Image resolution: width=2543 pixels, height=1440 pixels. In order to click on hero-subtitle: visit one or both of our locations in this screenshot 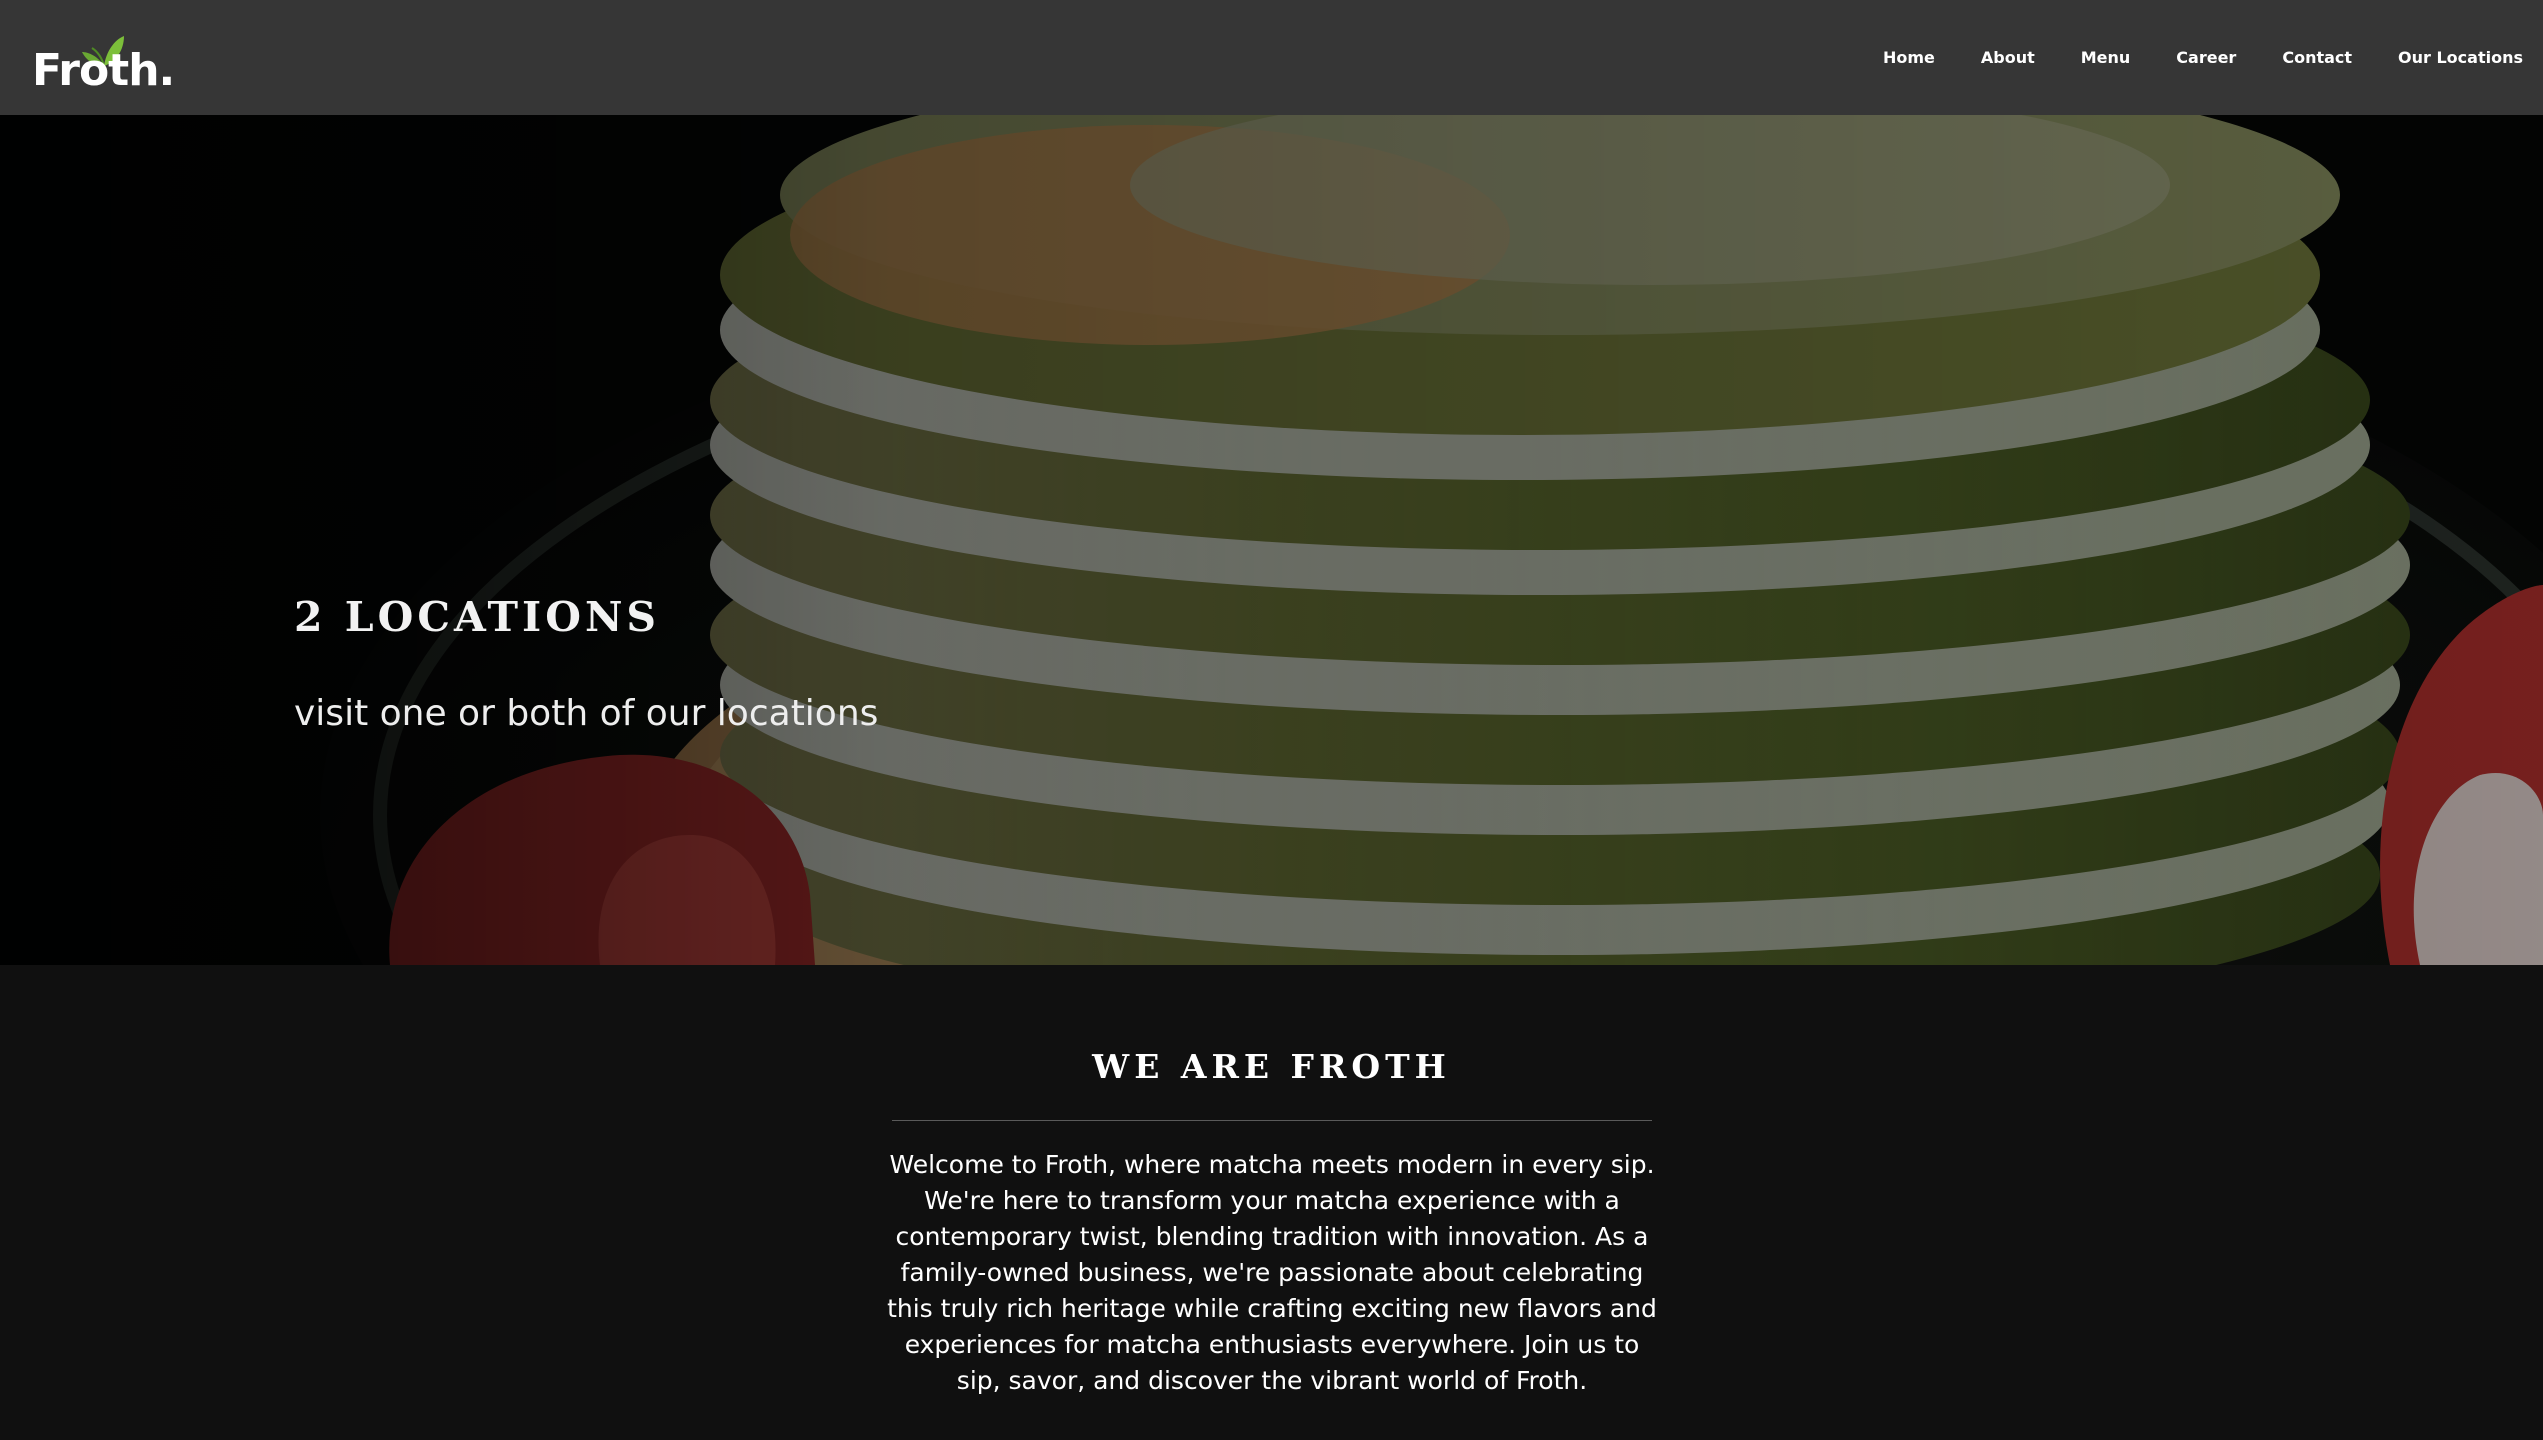, I will do `click(586, 713)`.